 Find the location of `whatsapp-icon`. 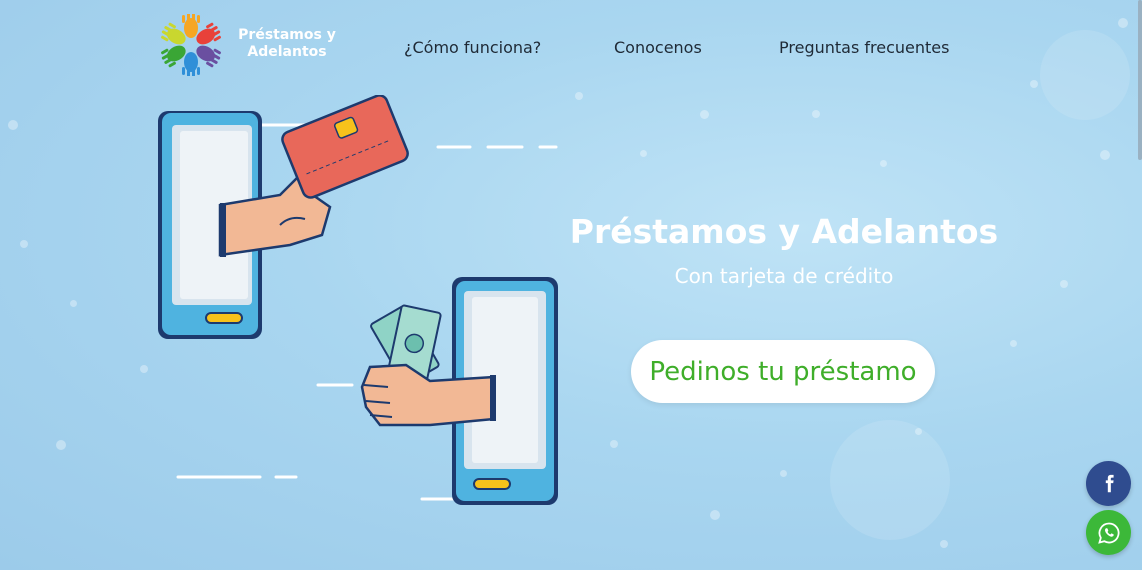

whatsapp-icon is located at coordinates (1108, 533).